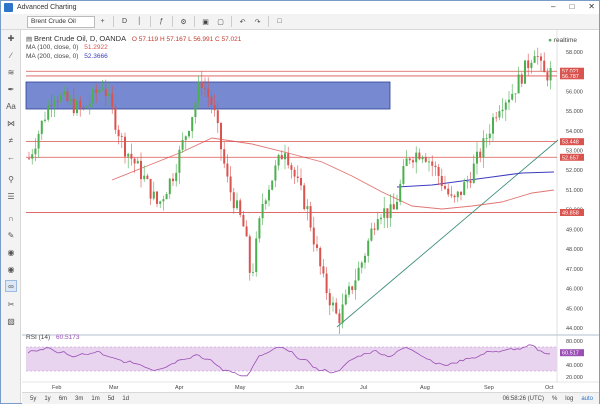  What do you see at coordinates (11, 72) in the screenshot?
I see `fib-retracement-icon: ≋` at bounding box center [11, 72].